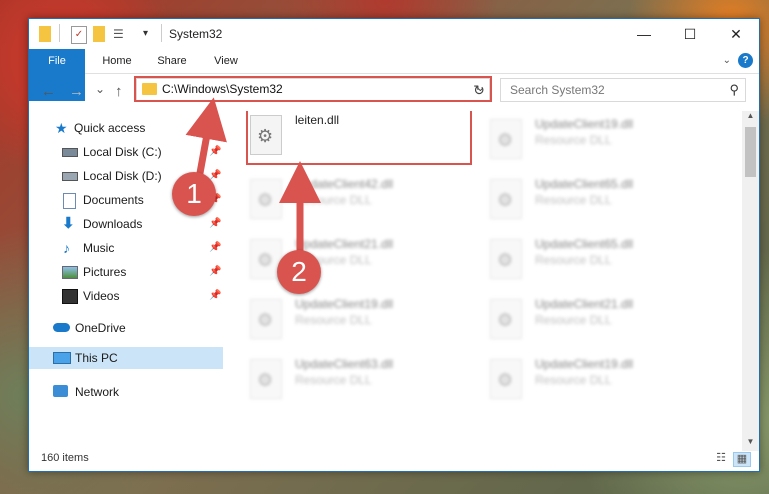 The height and width of the screenshot is (494, 769). What do you see at coordinates (194, 194) in the screenshot?
I see `callout-1: 1` at bounding box center [194, 194].